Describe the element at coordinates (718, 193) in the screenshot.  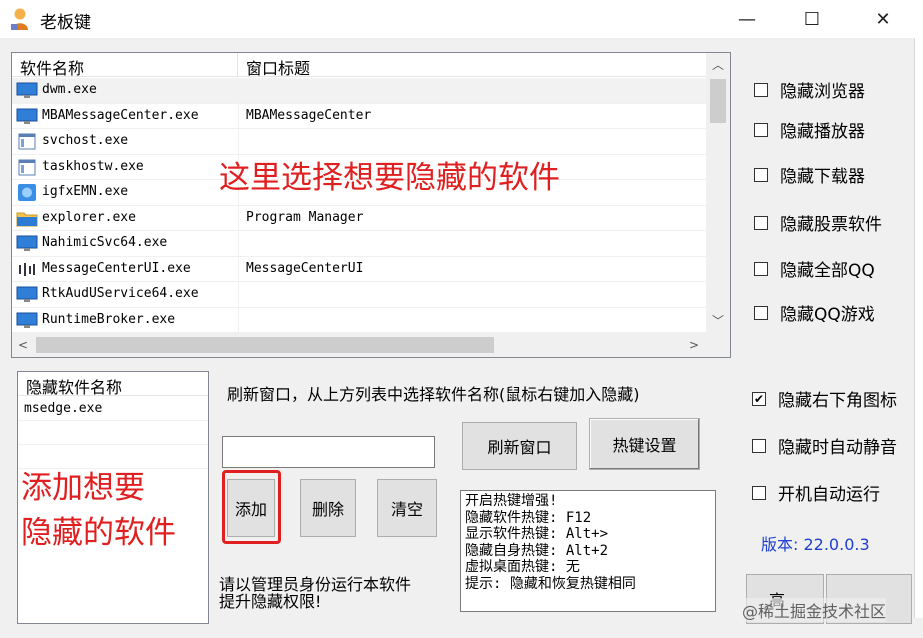
I see `vertical-scrollbar: ︿ ﹀` at that location.